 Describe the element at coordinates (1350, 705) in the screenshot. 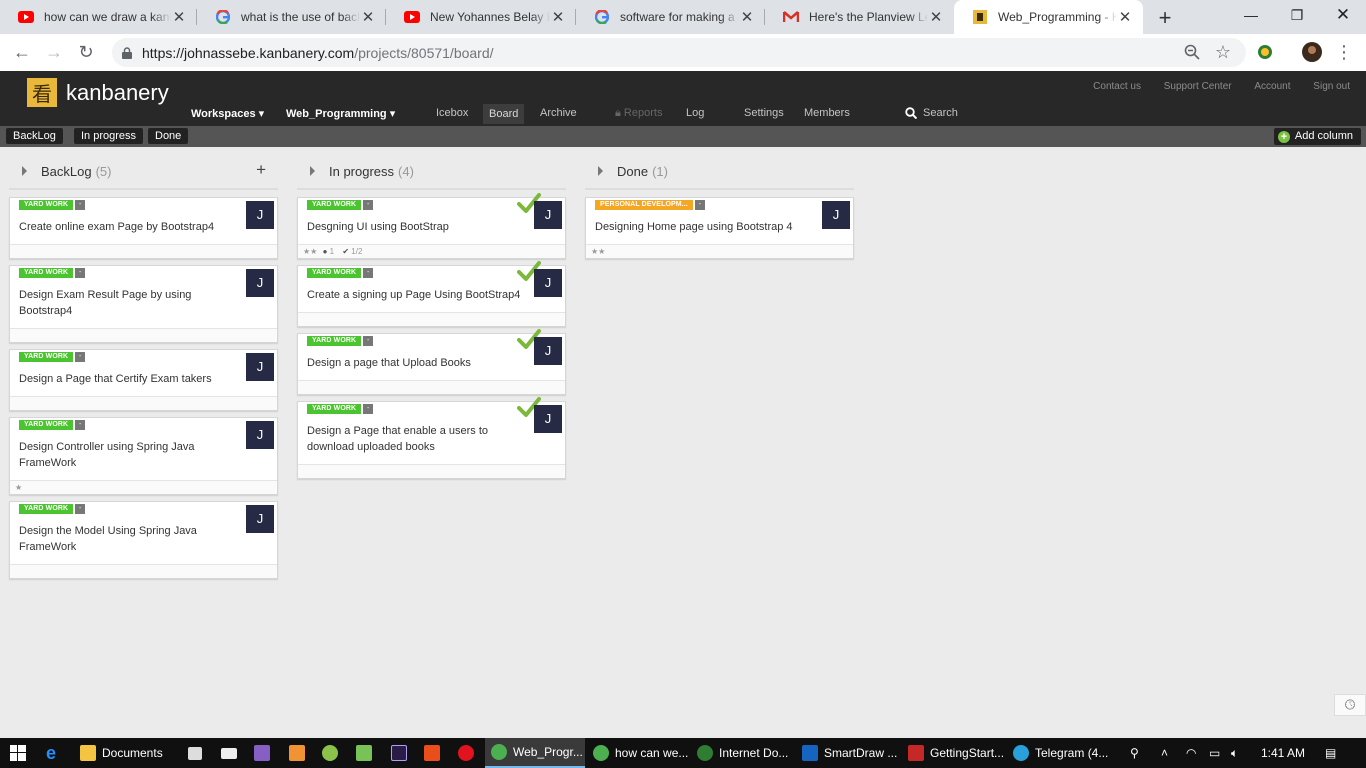

I see `history-clock-icon: 🕓︎` at that location.